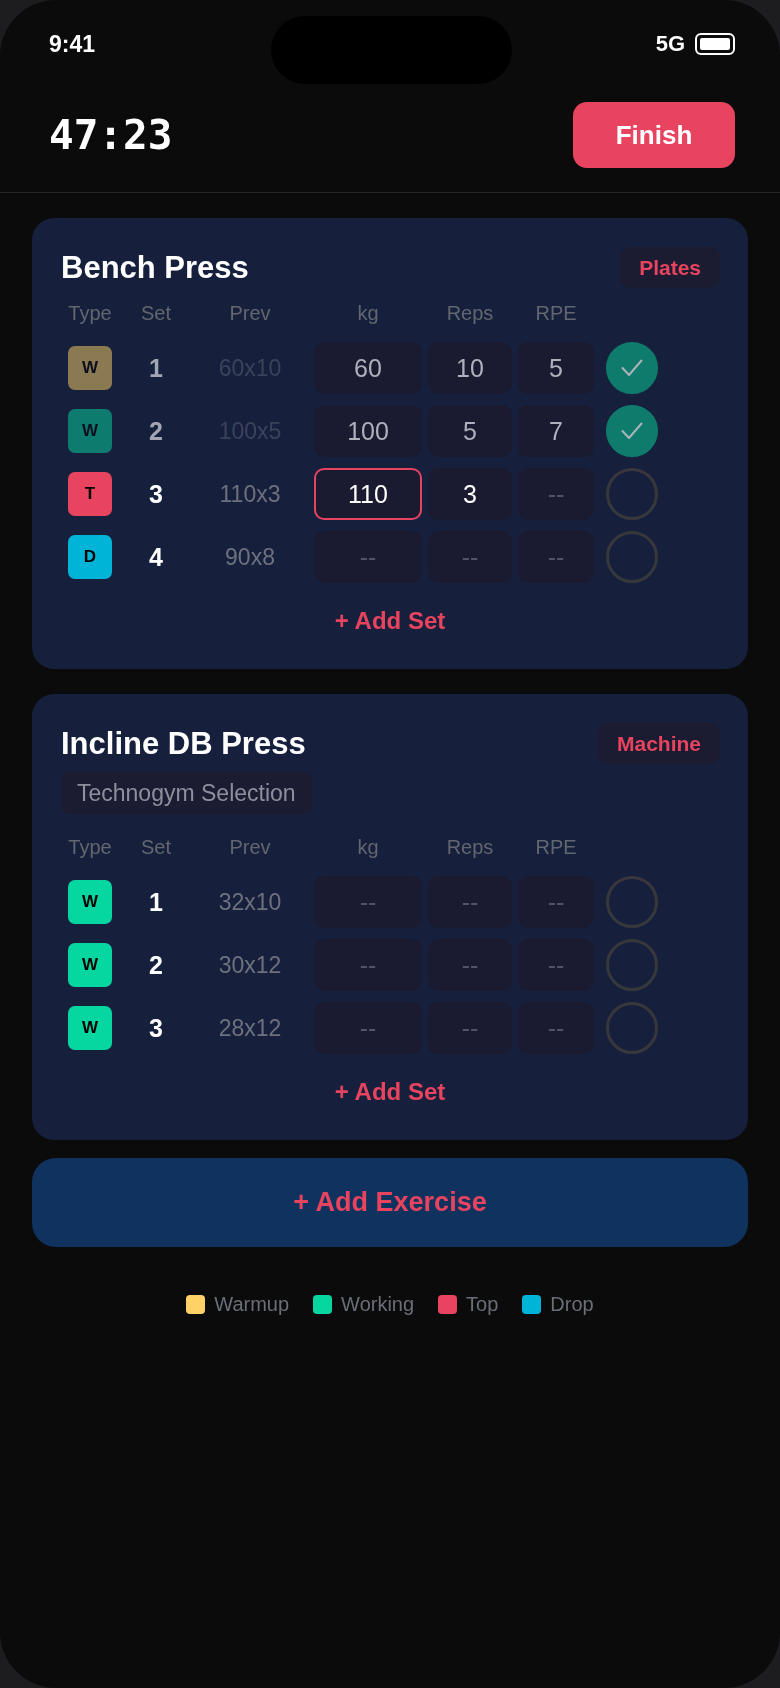  What do you see at coordinates (90, 557) in the screenshot?
I see `set-type-badge: D` at bounding box center [90, 557].